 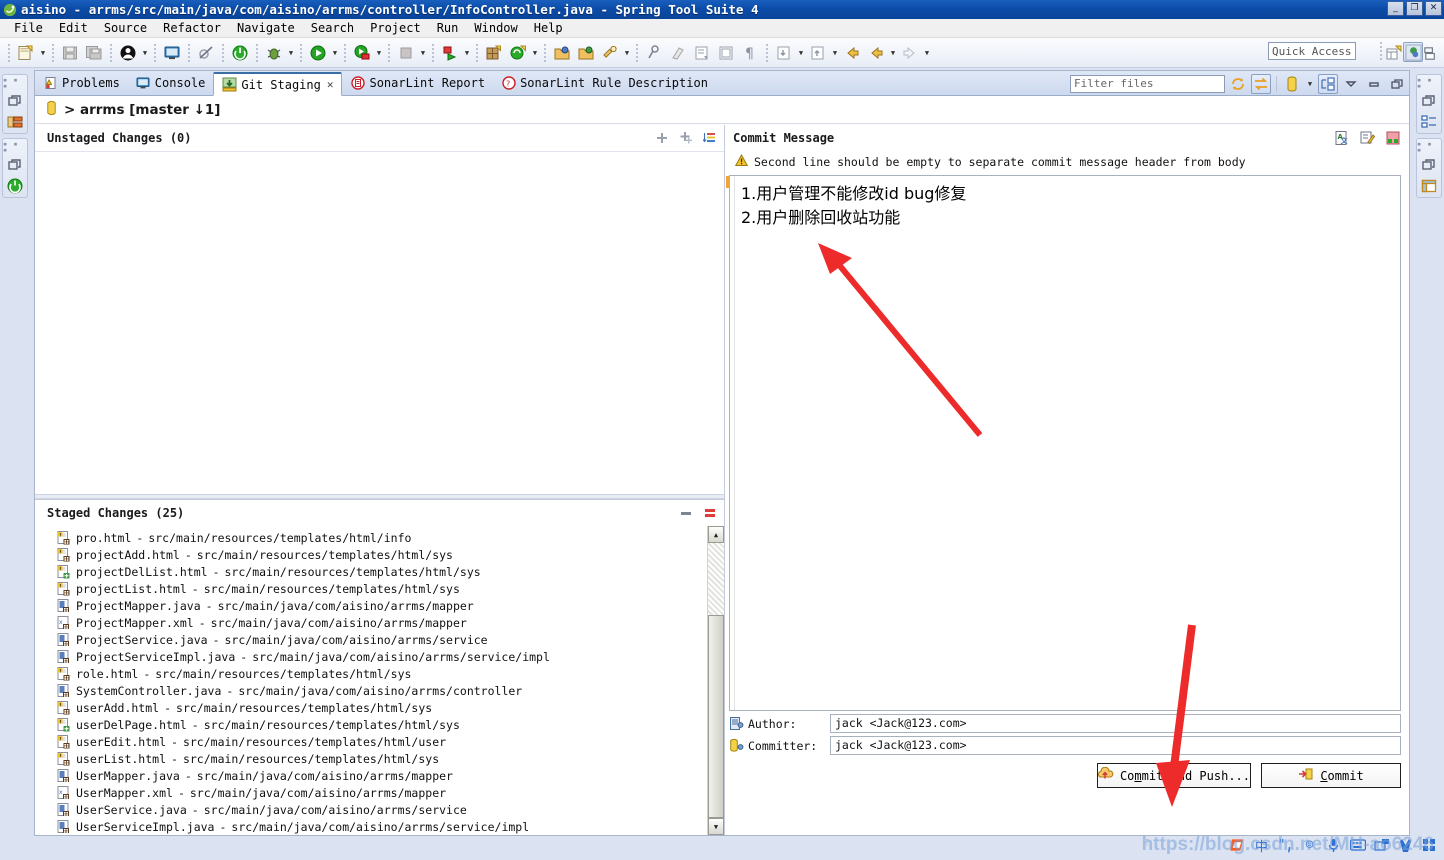 I want to click on open-type-icon, so click(x=562, y=53).